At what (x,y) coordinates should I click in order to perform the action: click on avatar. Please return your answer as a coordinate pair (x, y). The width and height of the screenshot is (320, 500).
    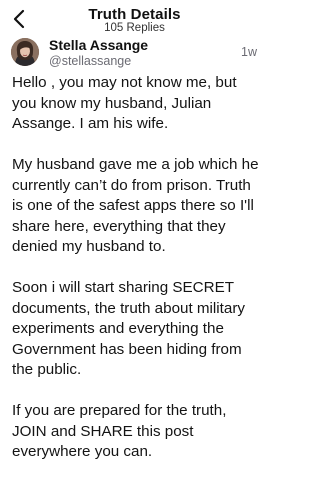
    Looking at the image, I should click on (25, 52).